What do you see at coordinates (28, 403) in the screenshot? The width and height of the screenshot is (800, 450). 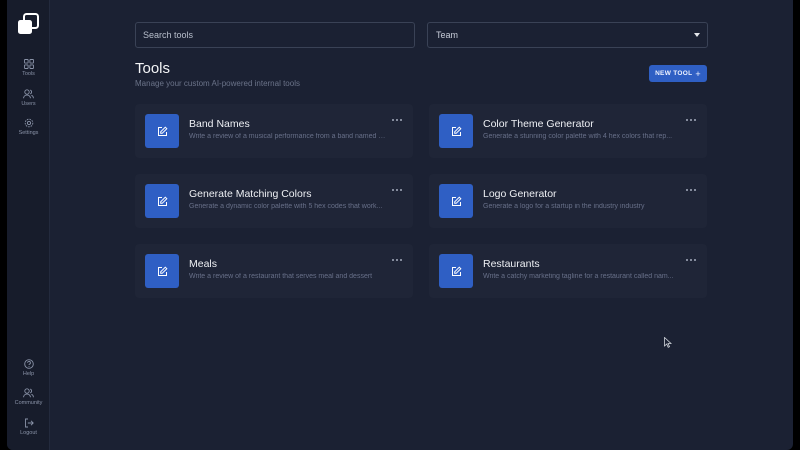 I see `sidebar-item-label: Community` at bounding box center [28, 403].